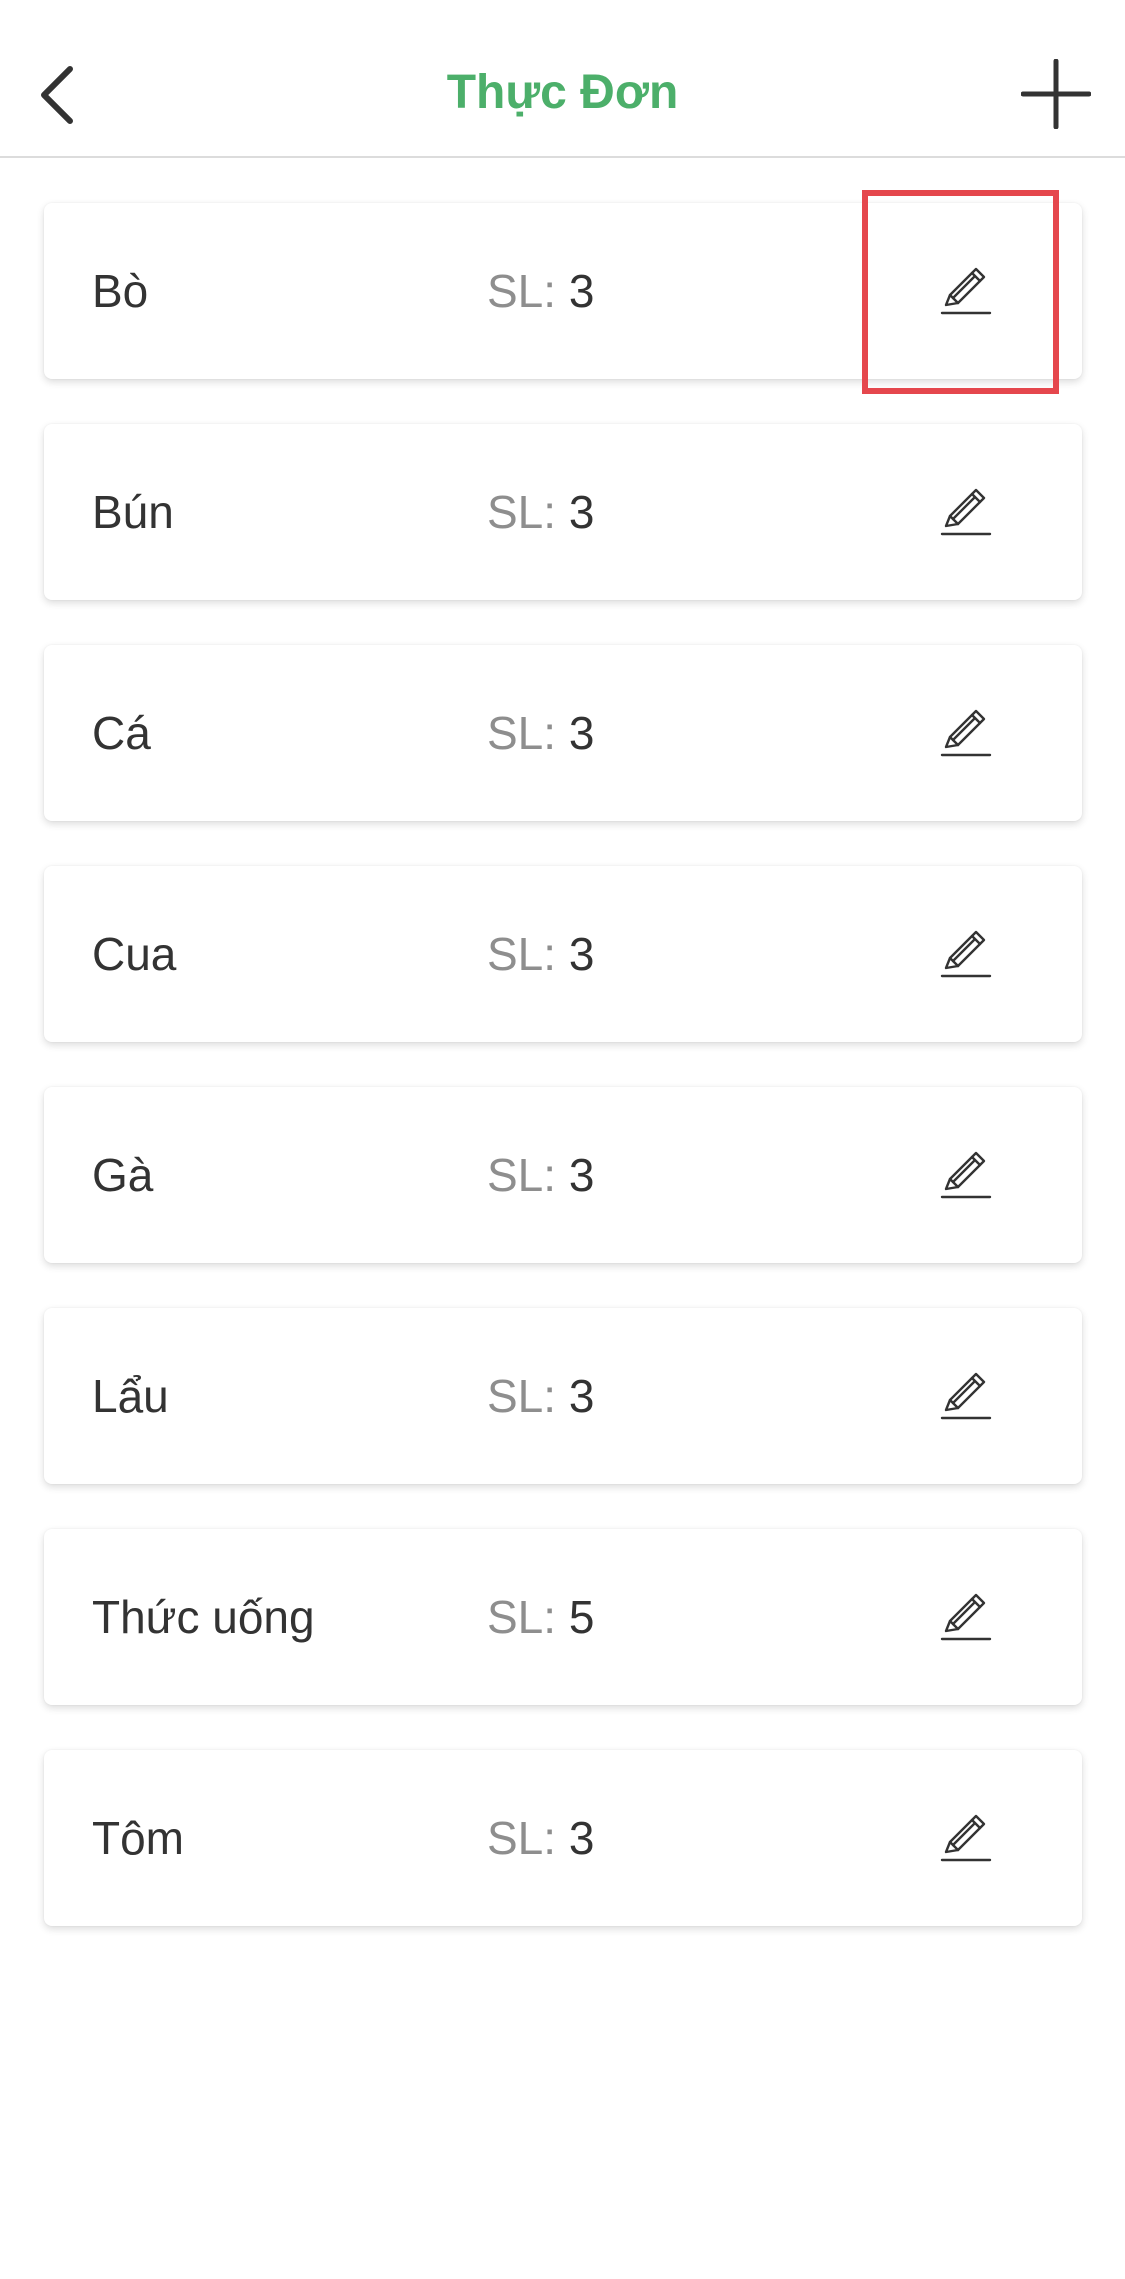  I want to click on menu-item-name: Bún, so click(133, 512).